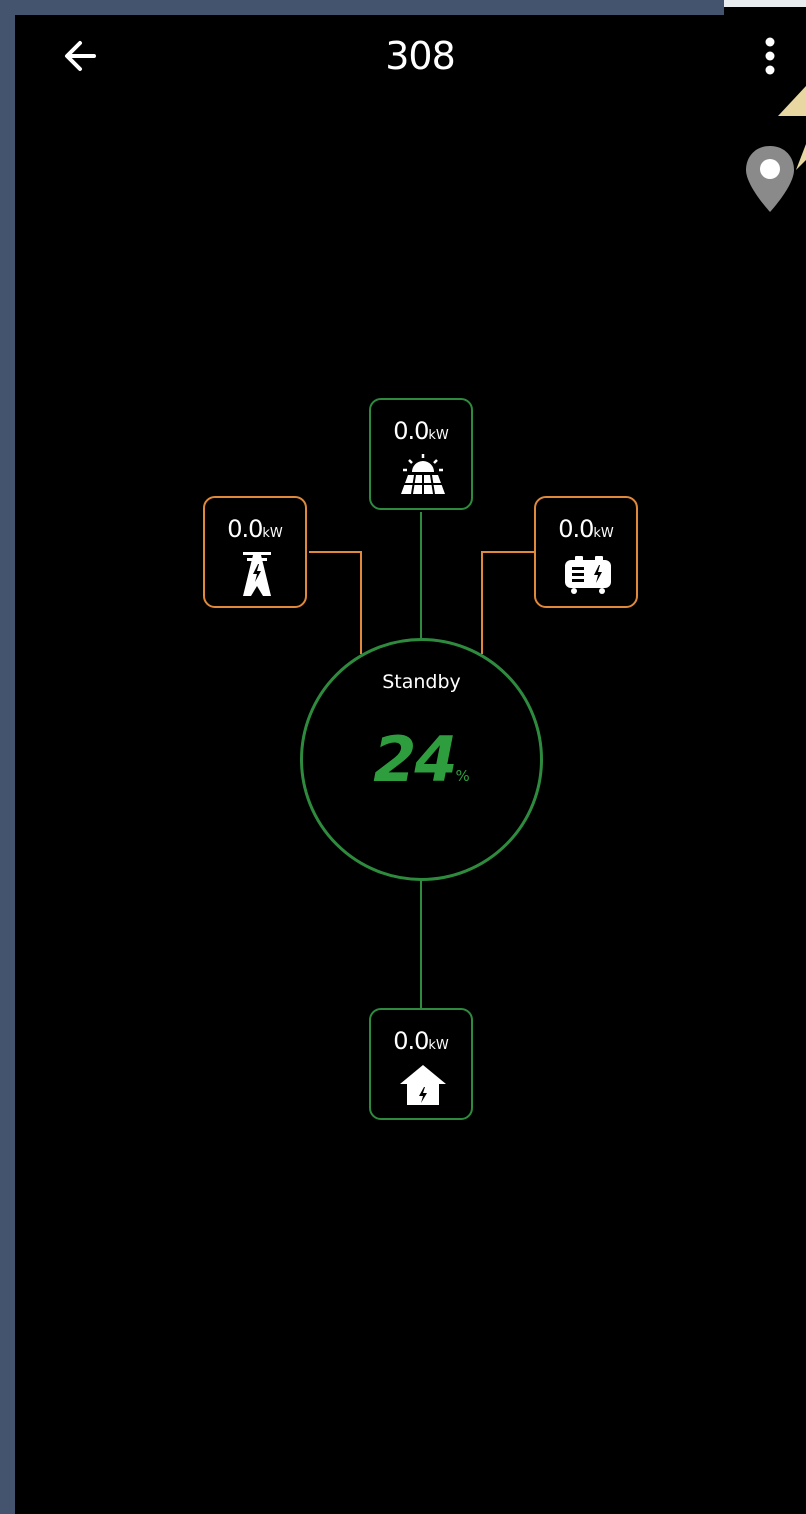 This screenshot has height=1514, width=806. I want to click on power-tower-icon, so click(257, 574).